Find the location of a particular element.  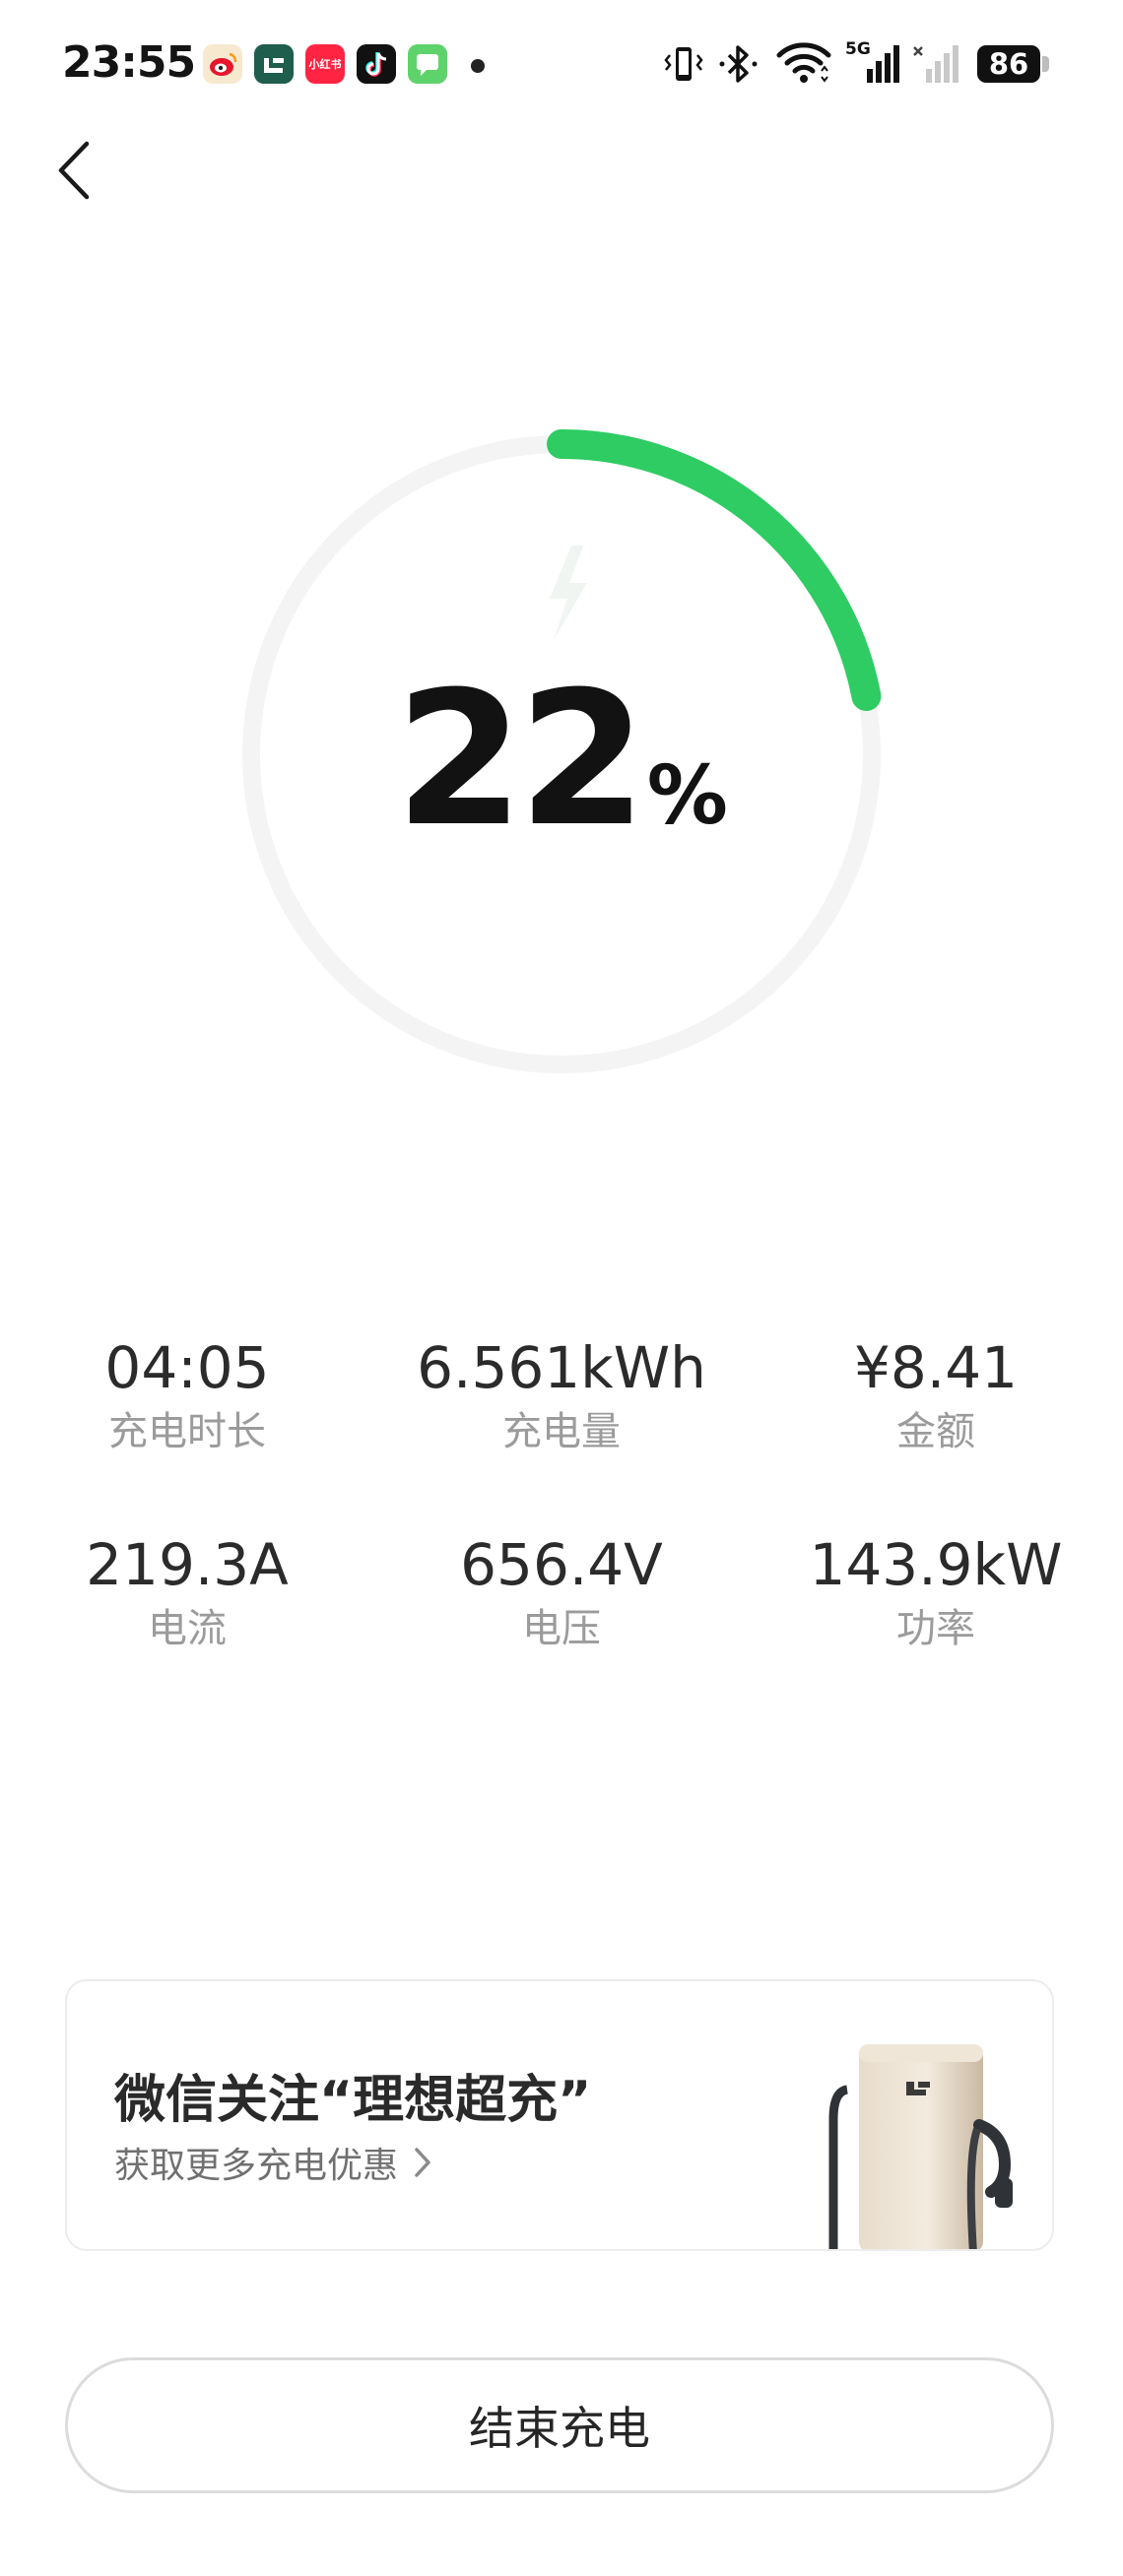

wifi-icon is located at coordinates (803, 62).